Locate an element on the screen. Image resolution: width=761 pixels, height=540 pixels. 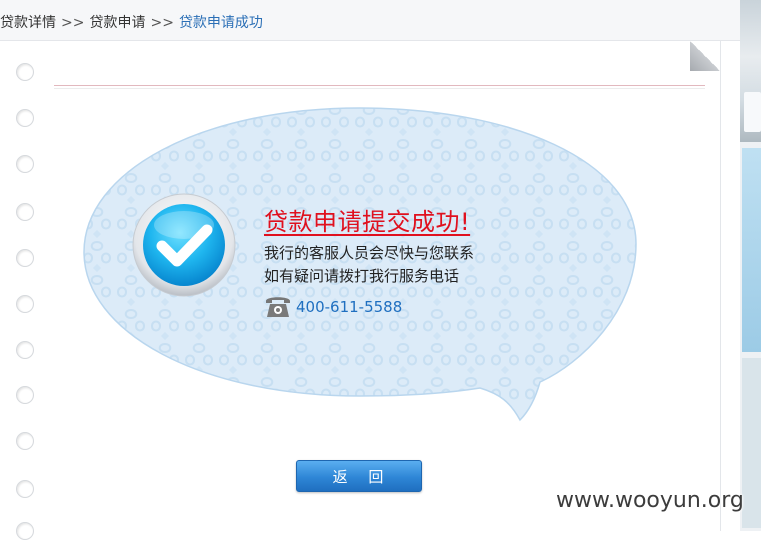
breadcrumb-item-loan-application: 贷款申请 is located at coordinates (117, 23).